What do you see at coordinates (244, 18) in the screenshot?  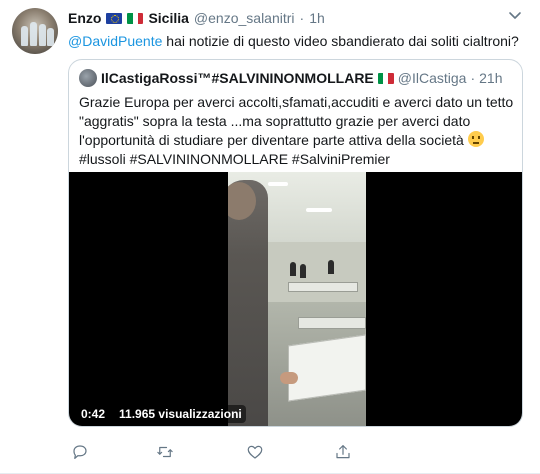 I see `author-handle: @enzo_salanitri` at bounding box center [244, 18].